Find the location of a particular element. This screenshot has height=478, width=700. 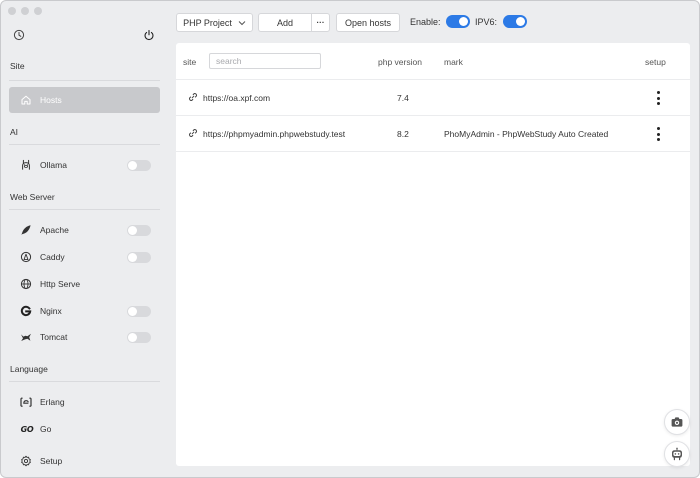

ollama-icon is located at coordinates (26, 165).